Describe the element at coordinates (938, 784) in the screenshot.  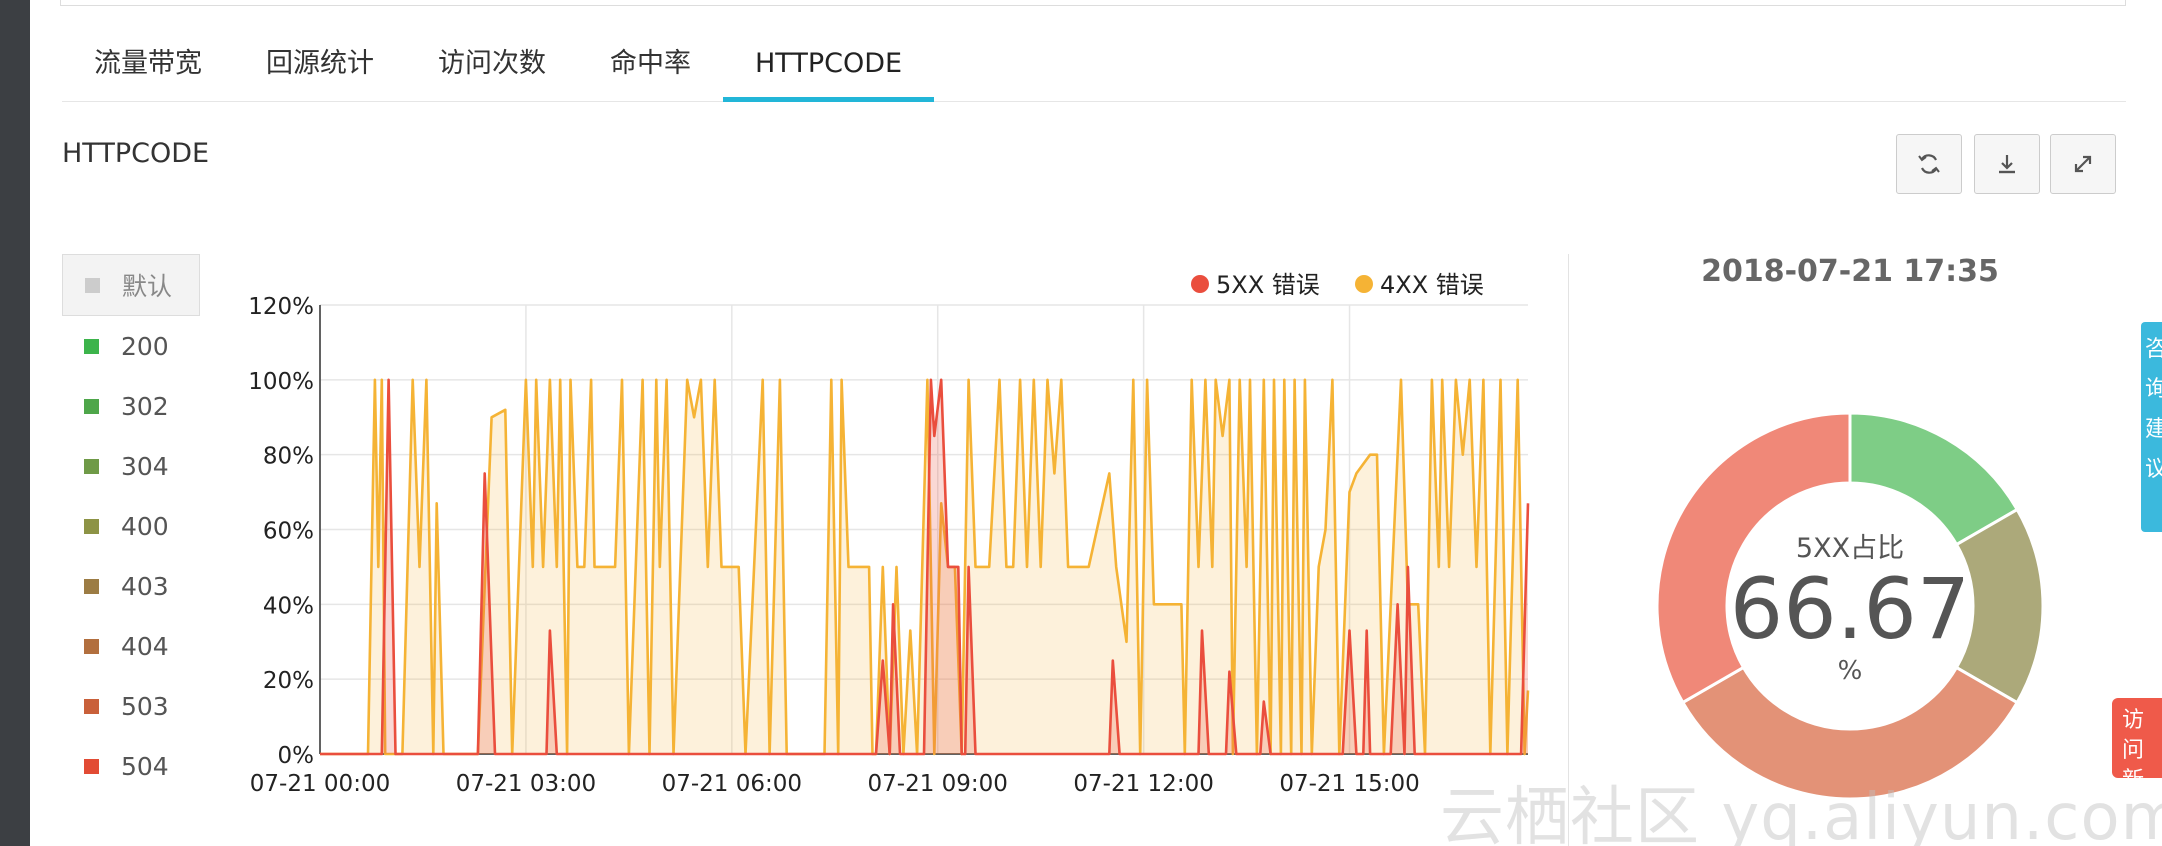
I see `x-tick-label: 07-21 09:00` at that location.